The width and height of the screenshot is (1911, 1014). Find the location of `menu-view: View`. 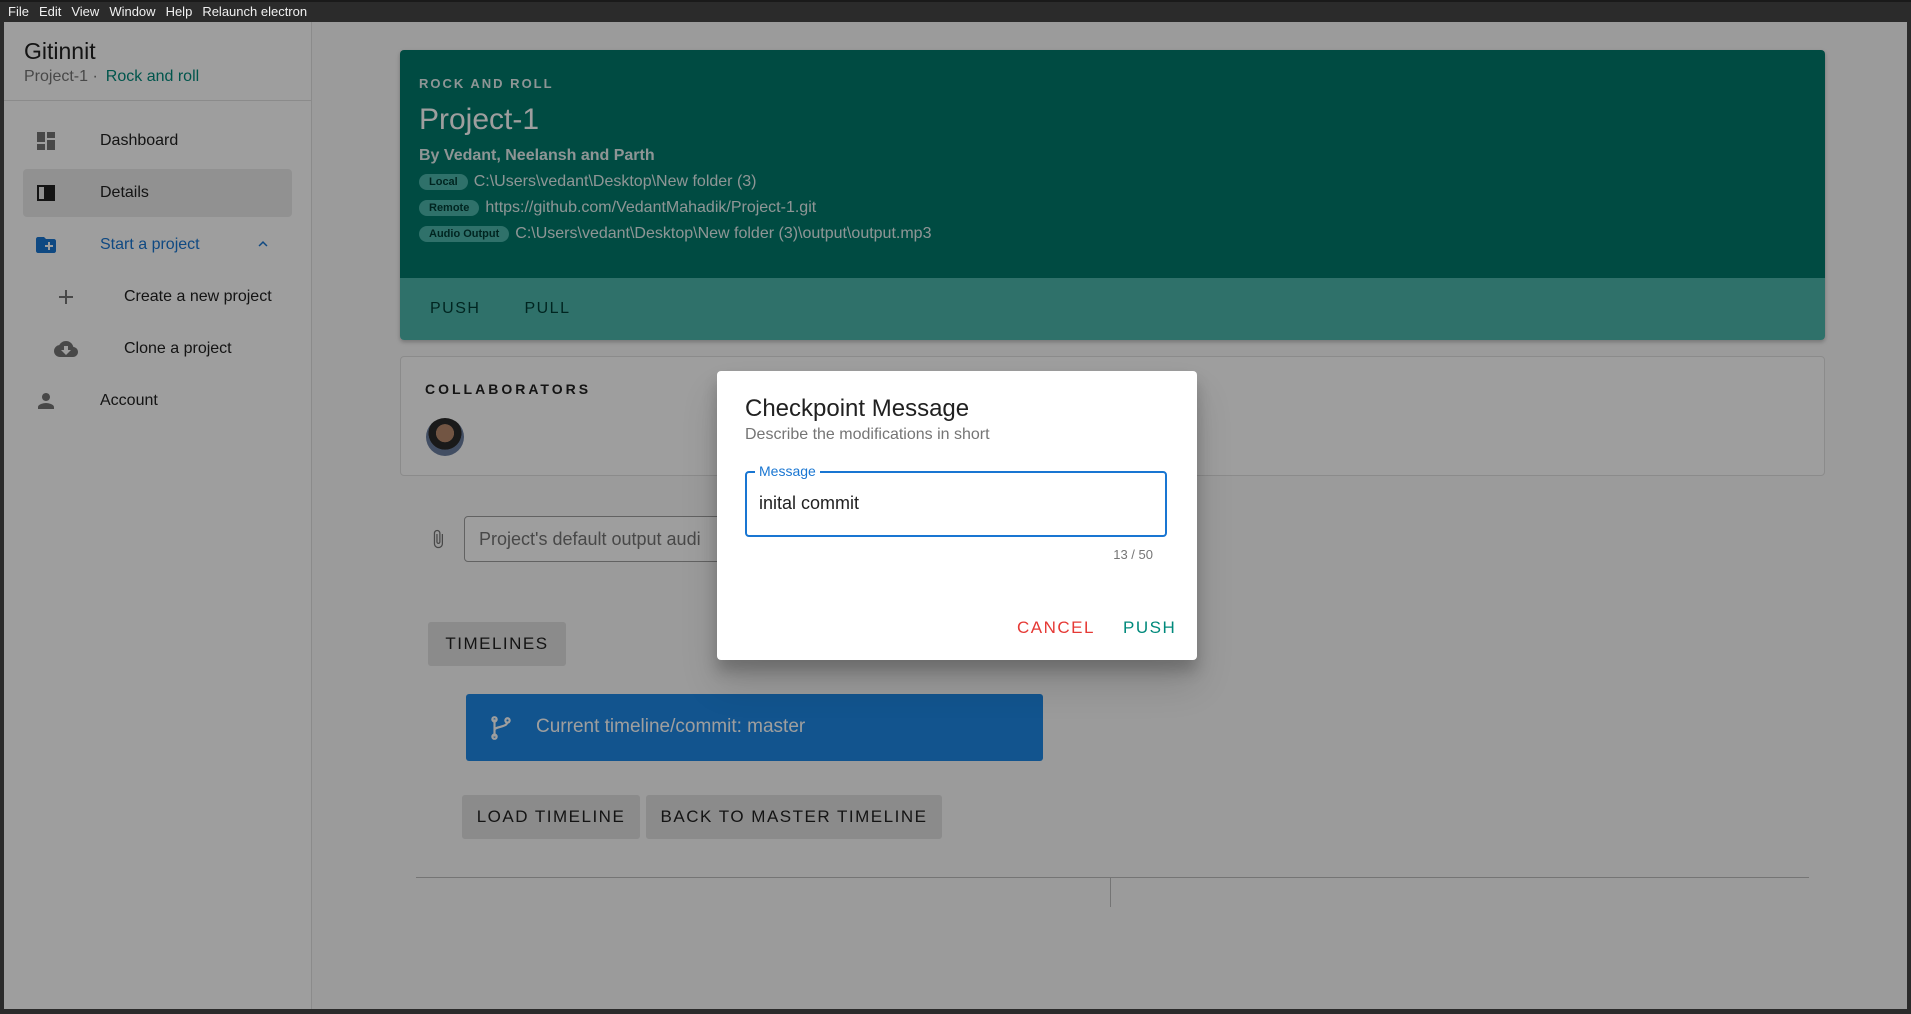

menu-view: View is located at coordinates (85, 12).